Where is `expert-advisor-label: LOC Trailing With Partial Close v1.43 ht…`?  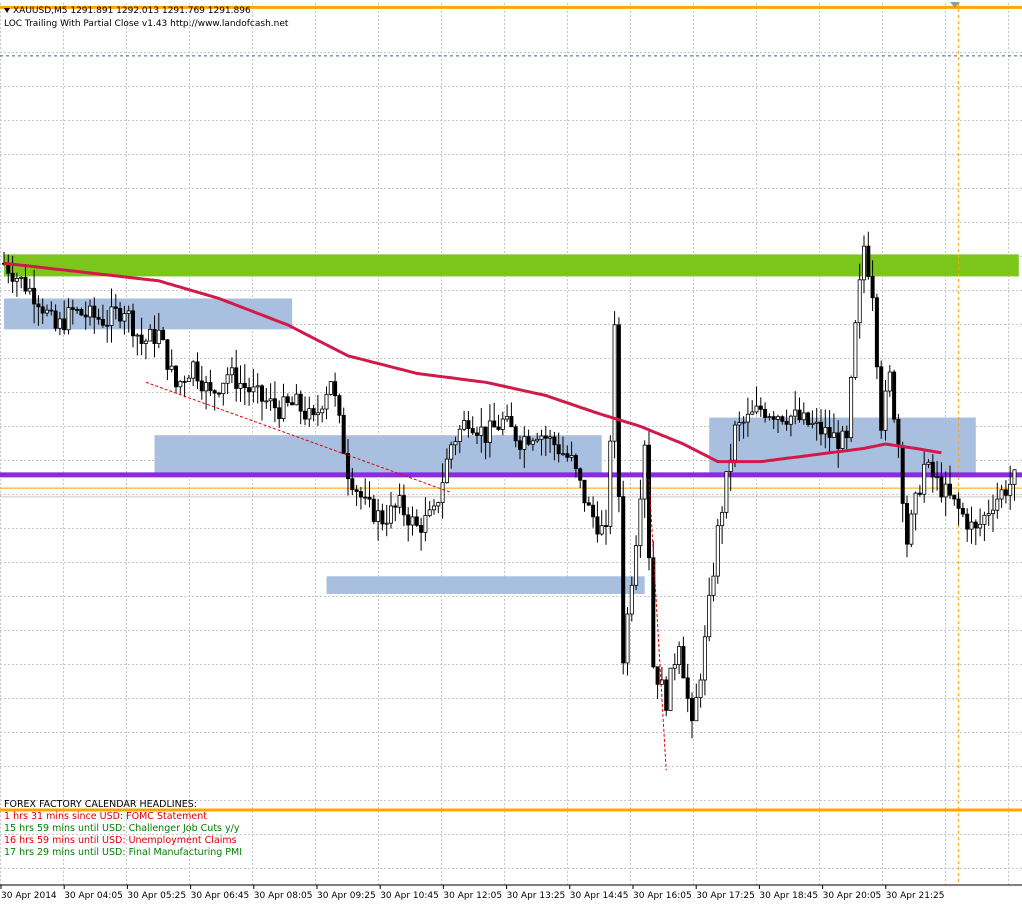 expert-advisor-label: LOC Trailing With Partial Close v1.43 ht… is located at coordinates (146, 24).